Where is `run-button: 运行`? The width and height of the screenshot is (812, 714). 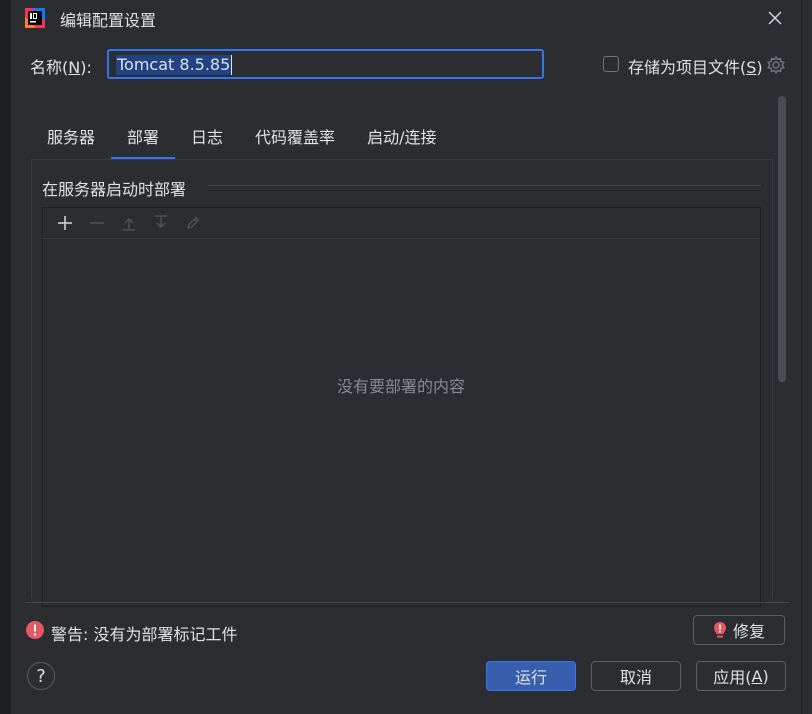
run-button: 运行 is located at coordinates (531, 676).